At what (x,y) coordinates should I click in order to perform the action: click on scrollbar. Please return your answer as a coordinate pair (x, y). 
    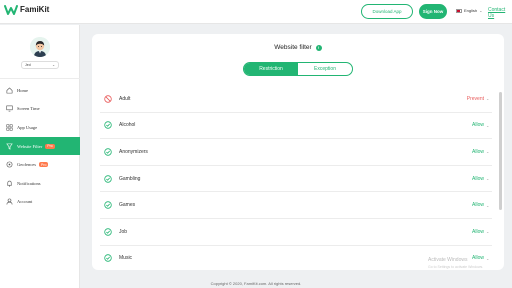
    Looking at the image, I should click on (500, 151).